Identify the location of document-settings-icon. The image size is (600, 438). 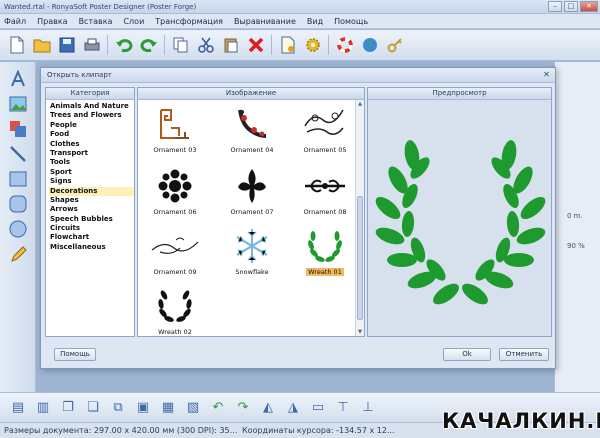
(287, 45).